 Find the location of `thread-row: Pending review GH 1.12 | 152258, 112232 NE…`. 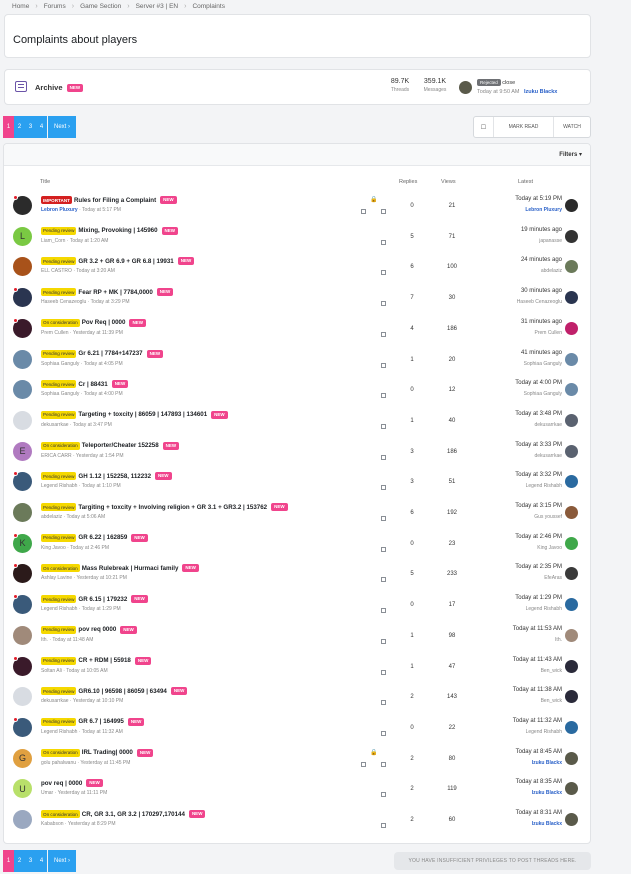

thread-row: Pending review GH 1.12 | 152258, 112232 NE… is located at coordinates (298, 483).